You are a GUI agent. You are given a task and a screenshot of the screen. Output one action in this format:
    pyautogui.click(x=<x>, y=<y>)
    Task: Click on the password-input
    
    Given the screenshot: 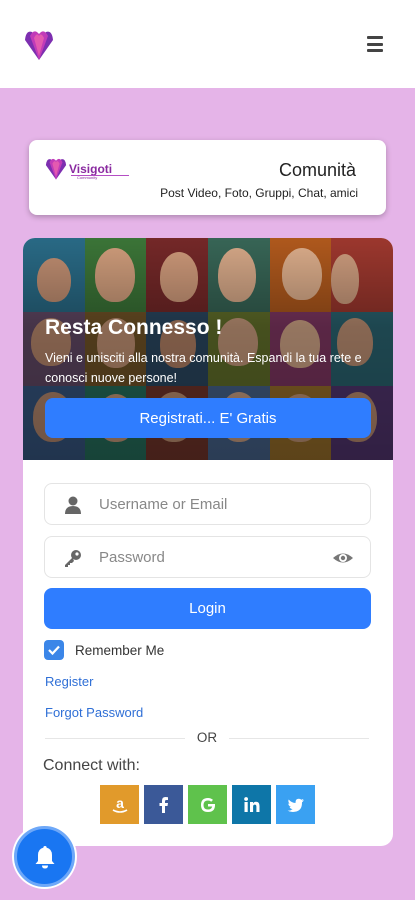 What is the action you would take?
    pyautogui.click(x=214, y=557)
    